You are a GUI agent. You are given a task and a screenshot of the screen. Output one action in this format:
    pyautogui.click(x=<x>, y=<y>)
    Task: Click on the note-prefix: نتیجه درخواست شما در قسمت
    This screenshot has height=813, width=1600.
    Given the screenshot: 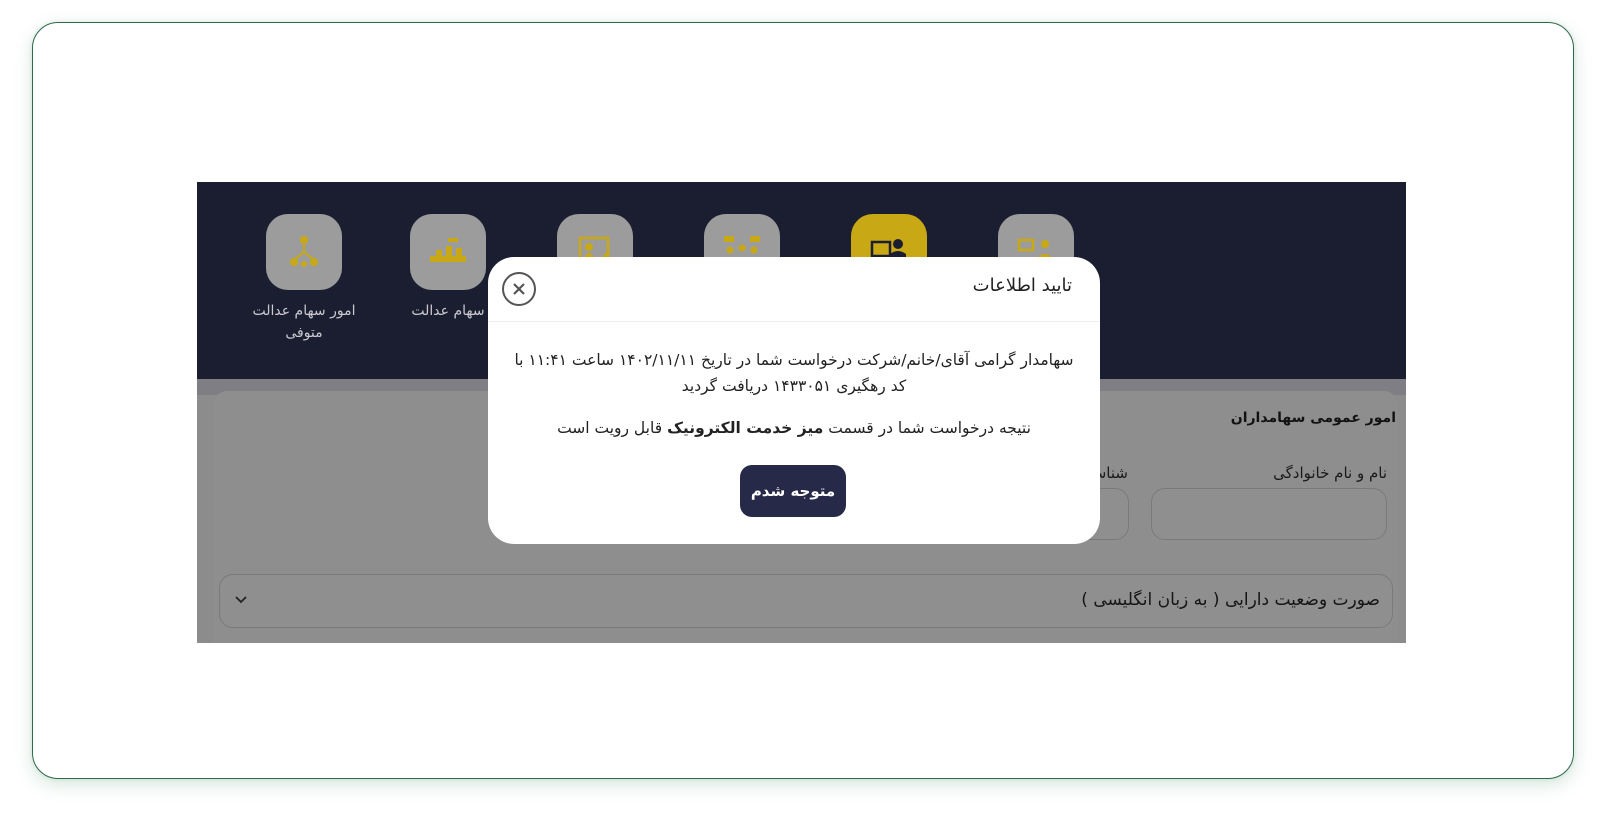 What is the action you would take?
    pyautogui.click(x=929, y=428)
    